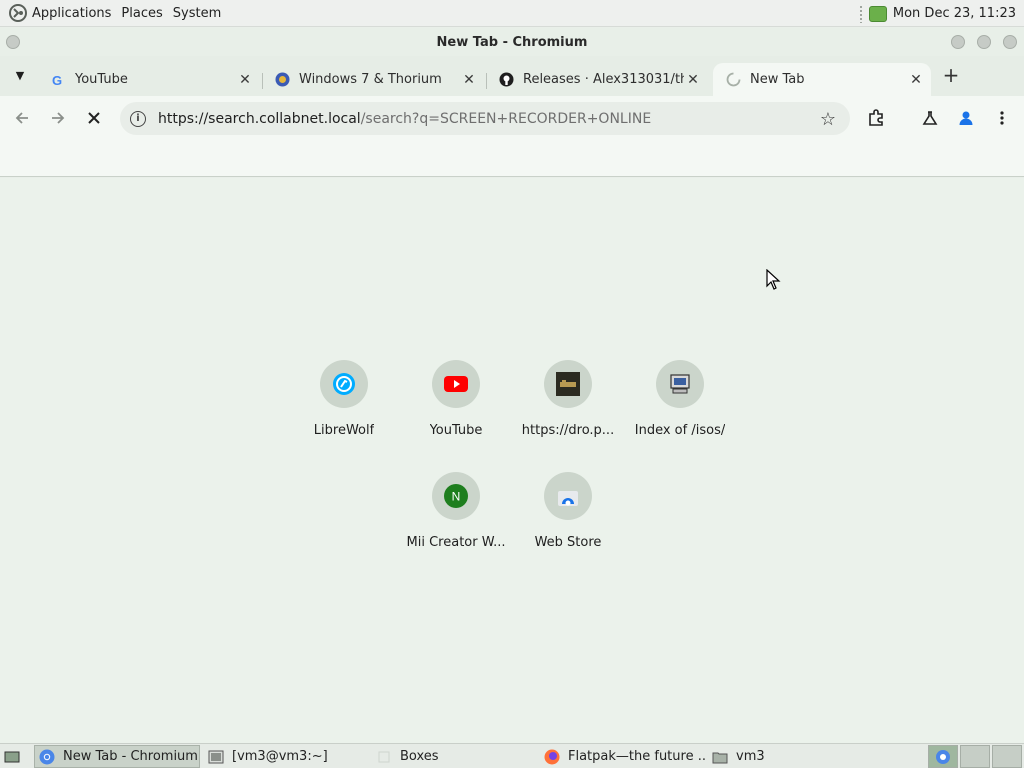 The height and width of the screenshot is (768, 1024). I want to click on system-menu: System, so click(197, 13).